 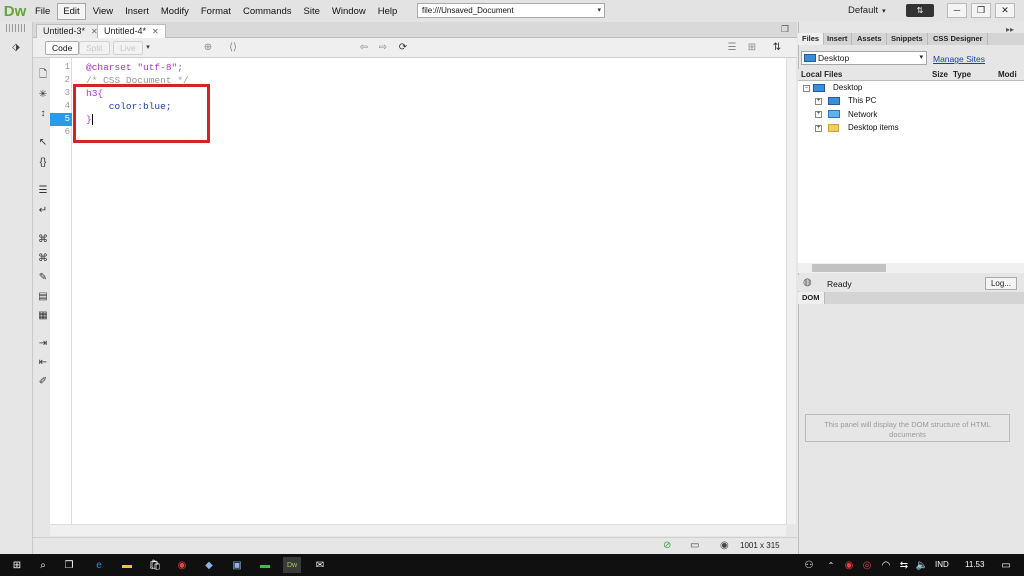 I want to click on outdent-icon: ⇤, so click(x=43, y=362).